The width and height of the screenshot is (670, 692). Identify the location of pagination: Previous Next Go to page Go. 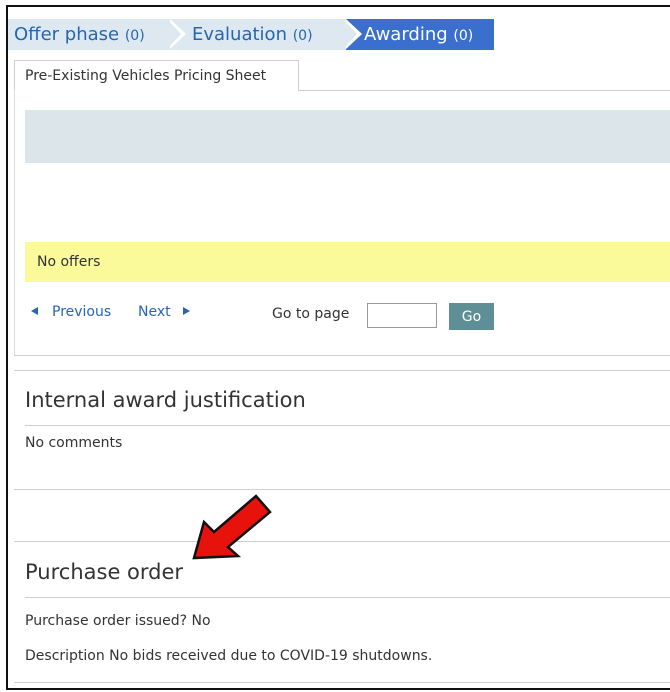
(275, 315).